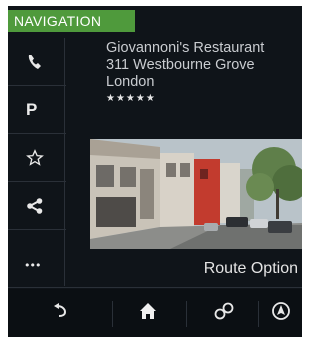 The image size is (320, 337). I want to click on route-options-button: Route Option, so click(251, 269).